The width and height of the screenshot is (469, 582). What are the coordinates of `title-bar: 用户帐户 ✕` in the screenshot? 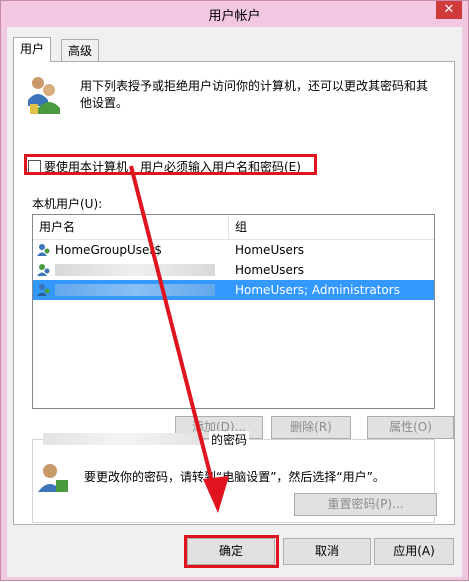 It's located at (234, 14).